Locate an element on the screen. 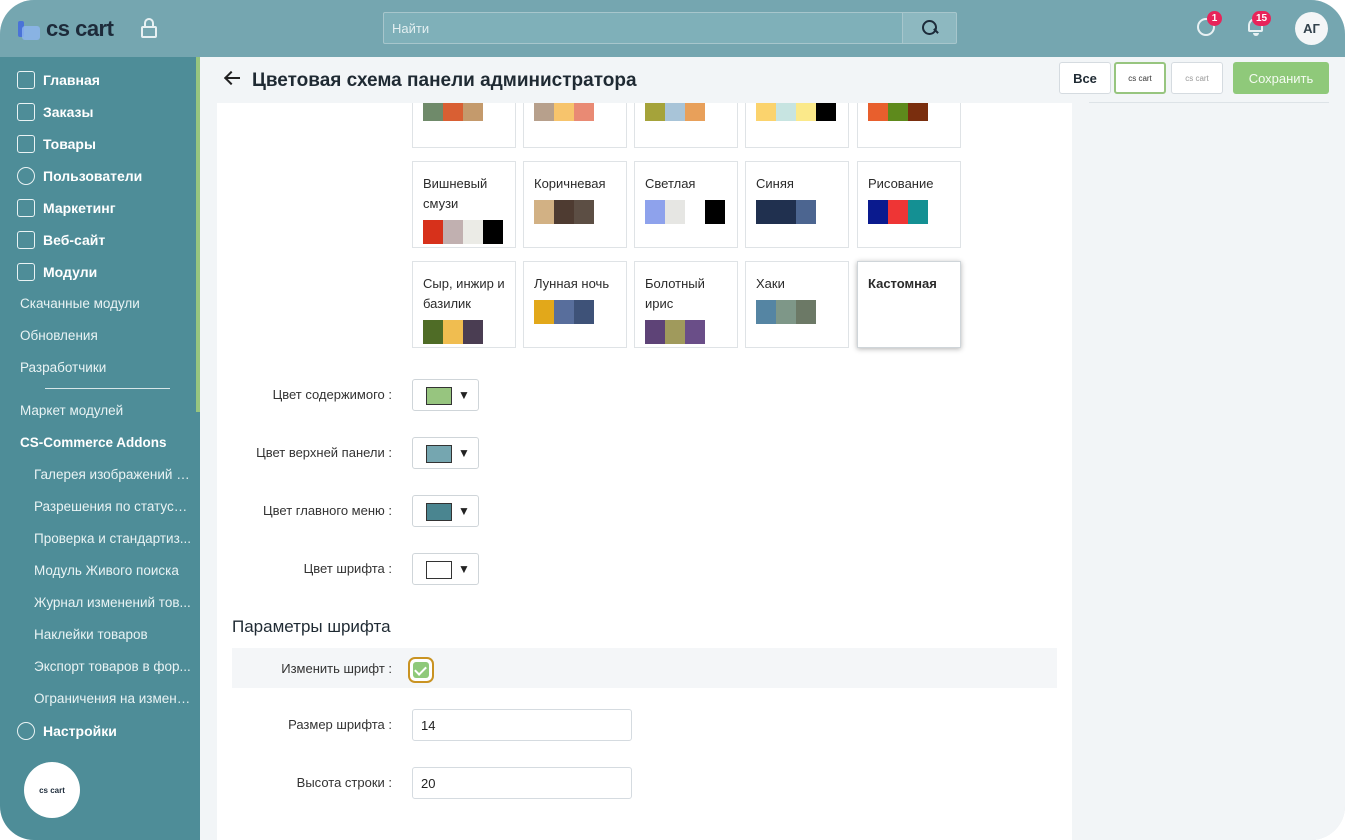 The image size is (1345, 840). puzzle-icon is located at coordinates (26, 272).